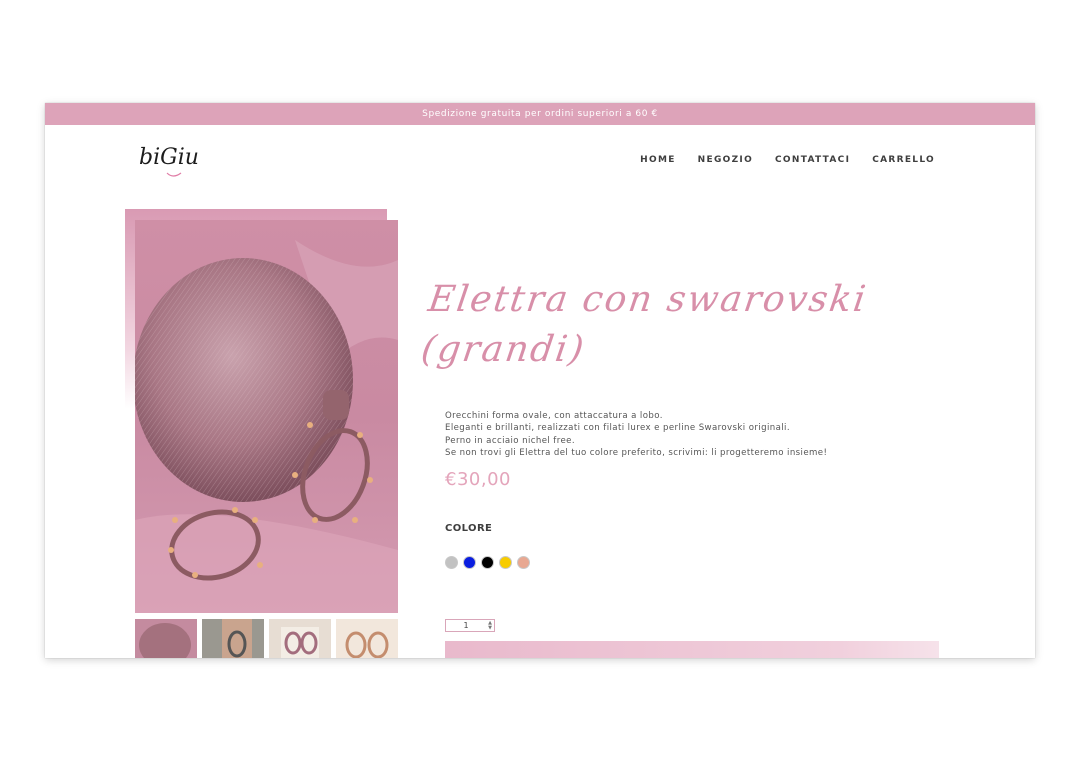 The height and width of the screenshot is (760, 1080). Describe the element at coordinates (266, 638) in the screenshot. I see `product-thumbnail-gallery` at that location.